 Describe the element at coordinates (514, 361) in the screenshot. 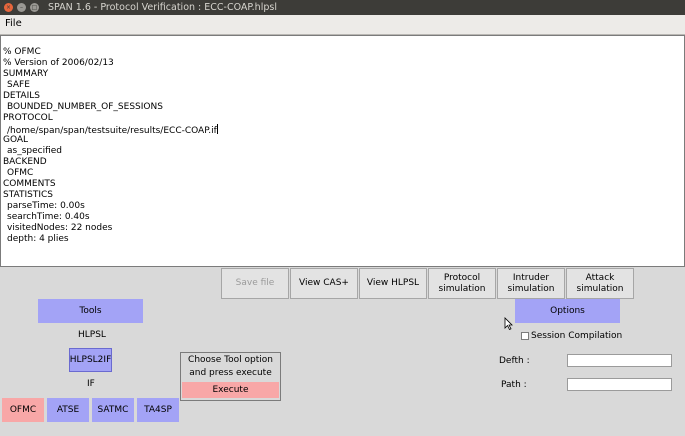

I see `depth-label: Defth :` at that location.